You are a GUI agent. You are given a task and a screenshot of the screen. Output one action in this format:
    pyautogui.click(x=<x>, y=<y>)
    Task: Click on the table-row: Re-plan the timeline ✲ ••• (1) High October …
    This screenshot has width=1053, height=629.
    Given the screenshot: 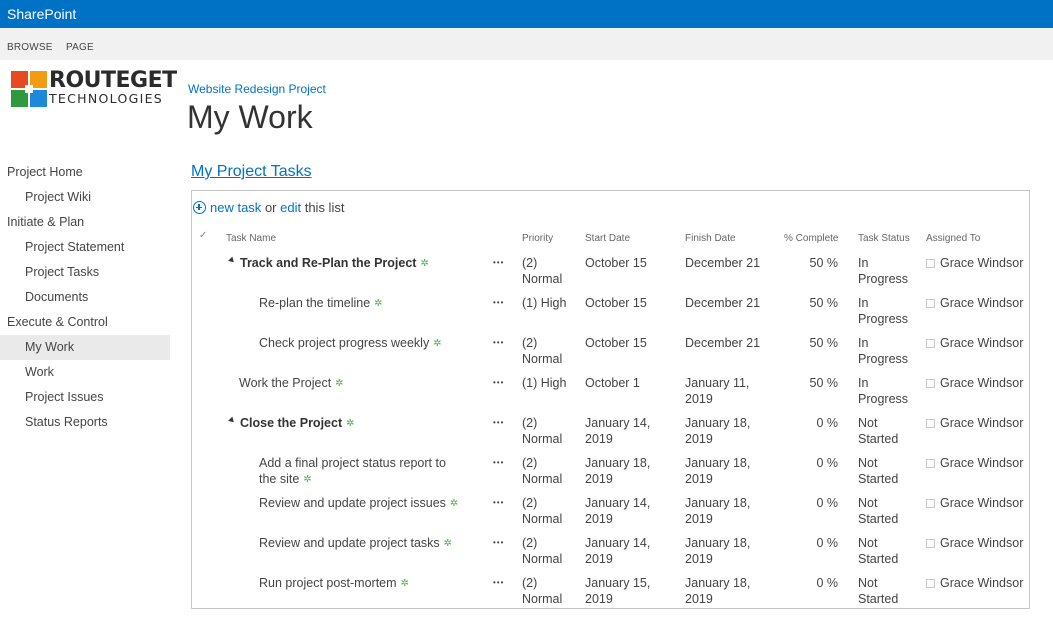 What is the action you would take?
    pyautogui.click(x=526, y=315)
    